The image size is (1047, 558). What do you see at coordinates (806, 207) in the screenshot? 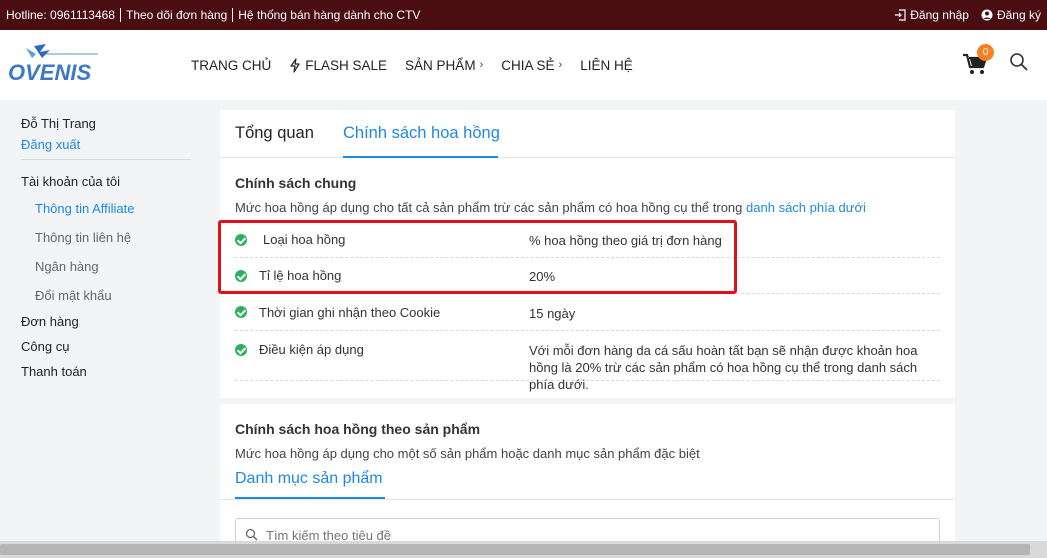
I see `product-list-link: danh sách phía dưới` at bounding box center [806, 207].